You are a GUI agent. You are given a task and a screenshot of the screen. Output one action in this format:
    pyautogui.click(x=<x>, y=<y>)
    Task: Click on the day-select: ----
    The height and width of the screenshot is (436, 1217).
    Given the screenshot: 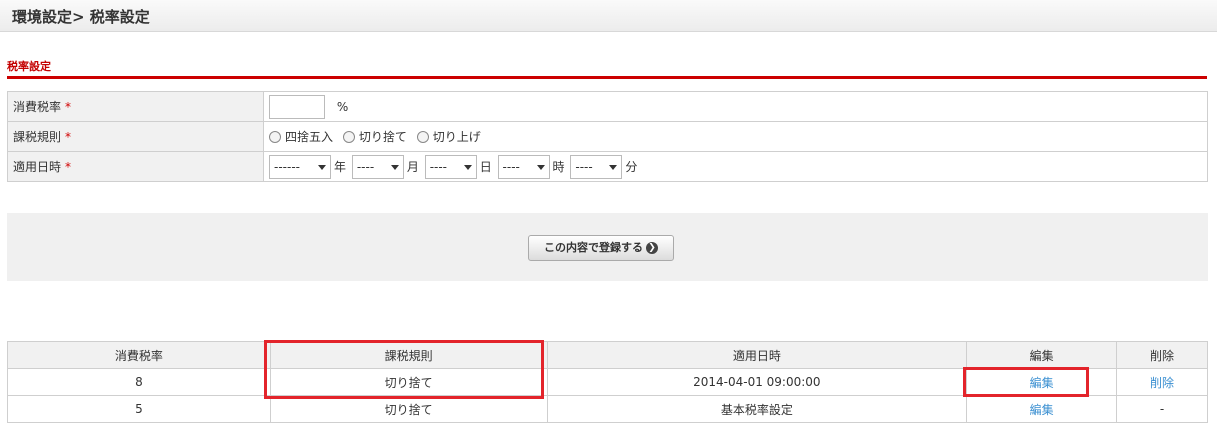 What is the action you would take?
    pyautogui.click(x=450, y=166)
    